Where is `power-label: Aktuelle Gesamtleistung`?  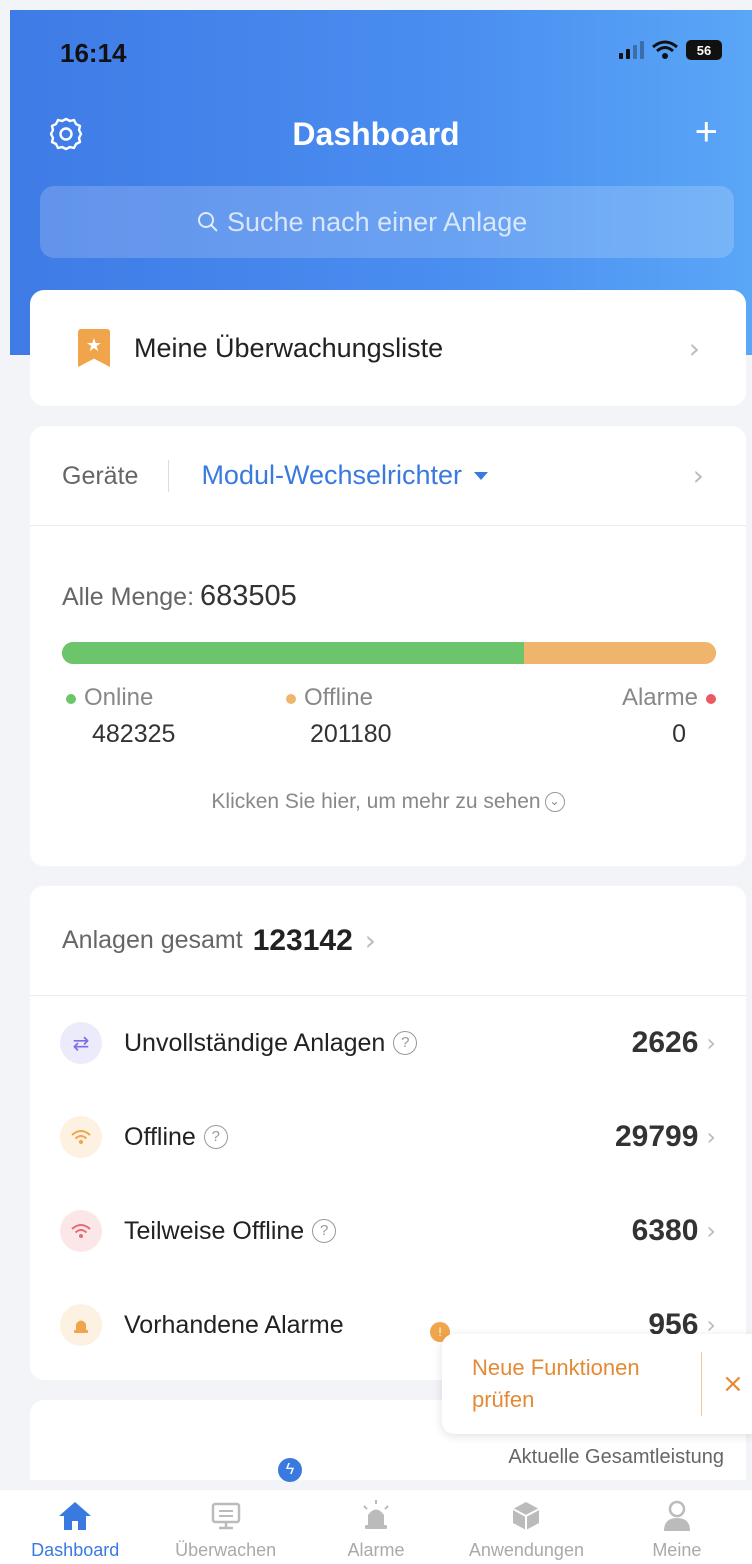
power-label: Aktuelle Gesamtleistung is located at coordinates (616, 1457).